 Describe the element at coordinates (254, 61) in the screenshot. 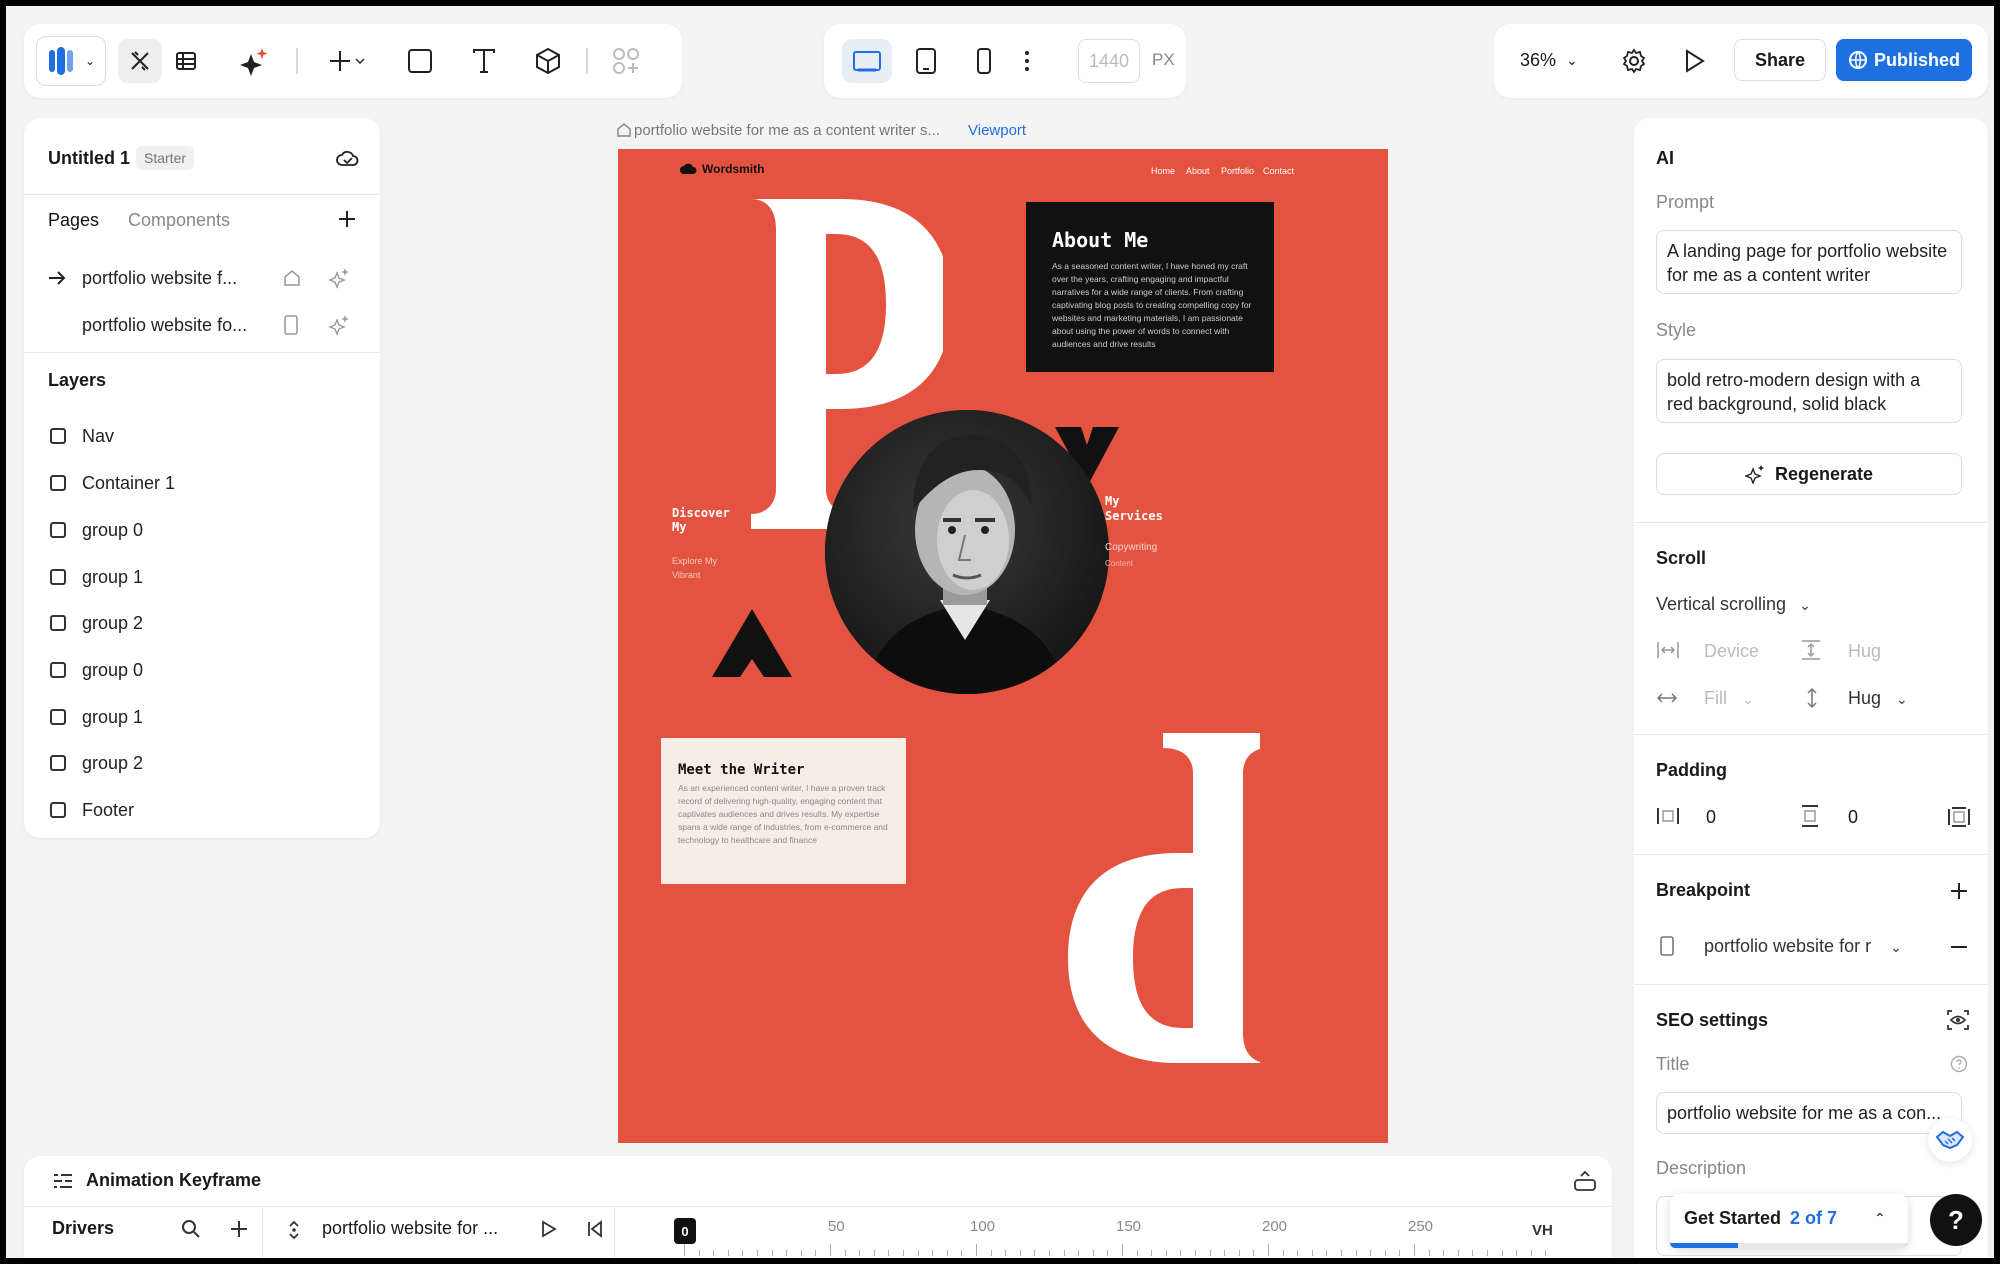

I see `ai-button` at that location.